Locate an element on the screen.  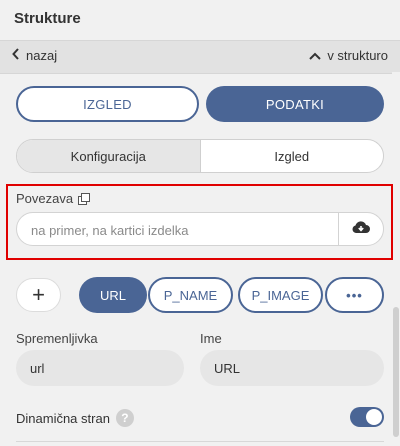
to-structure-button: v strukturo is located at coordinates (348, 55).